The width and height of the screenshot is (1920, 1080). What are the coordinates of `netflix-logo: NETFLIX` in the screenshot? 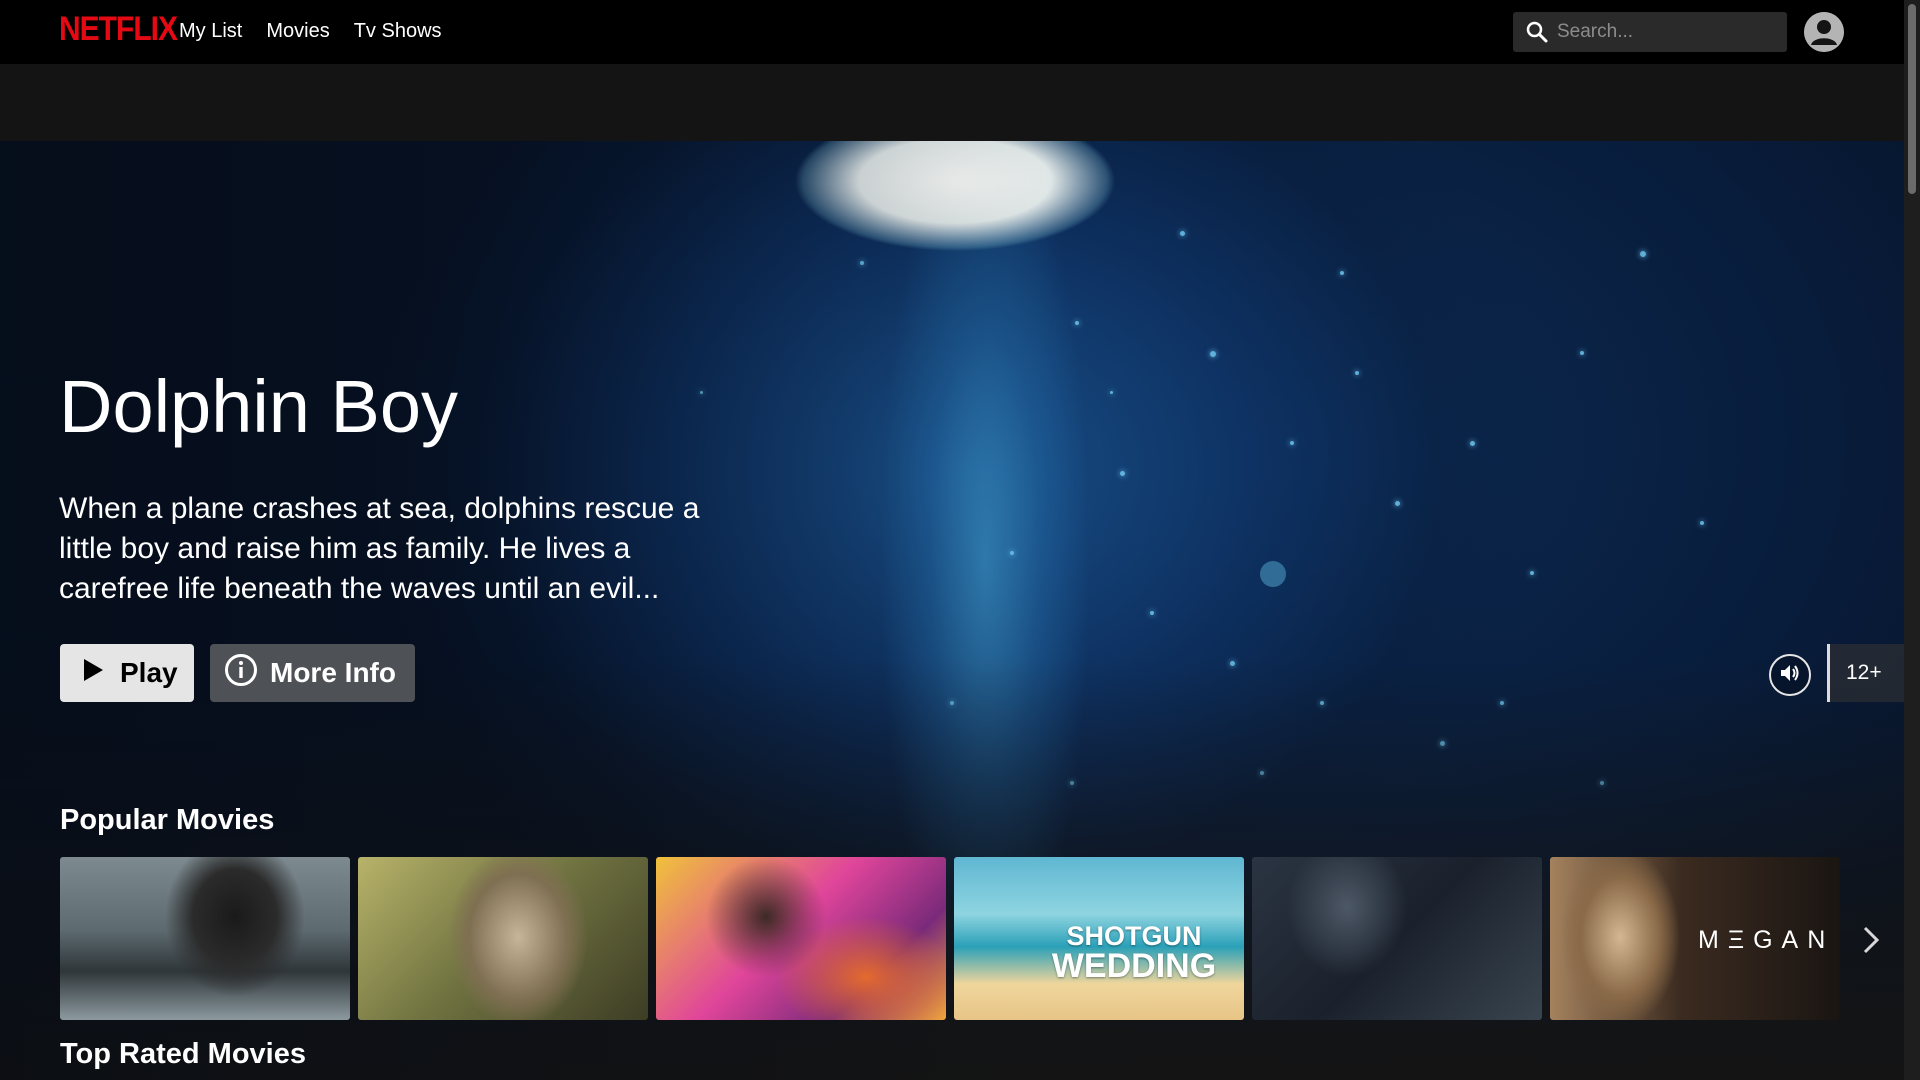 It's located at (118, 29).